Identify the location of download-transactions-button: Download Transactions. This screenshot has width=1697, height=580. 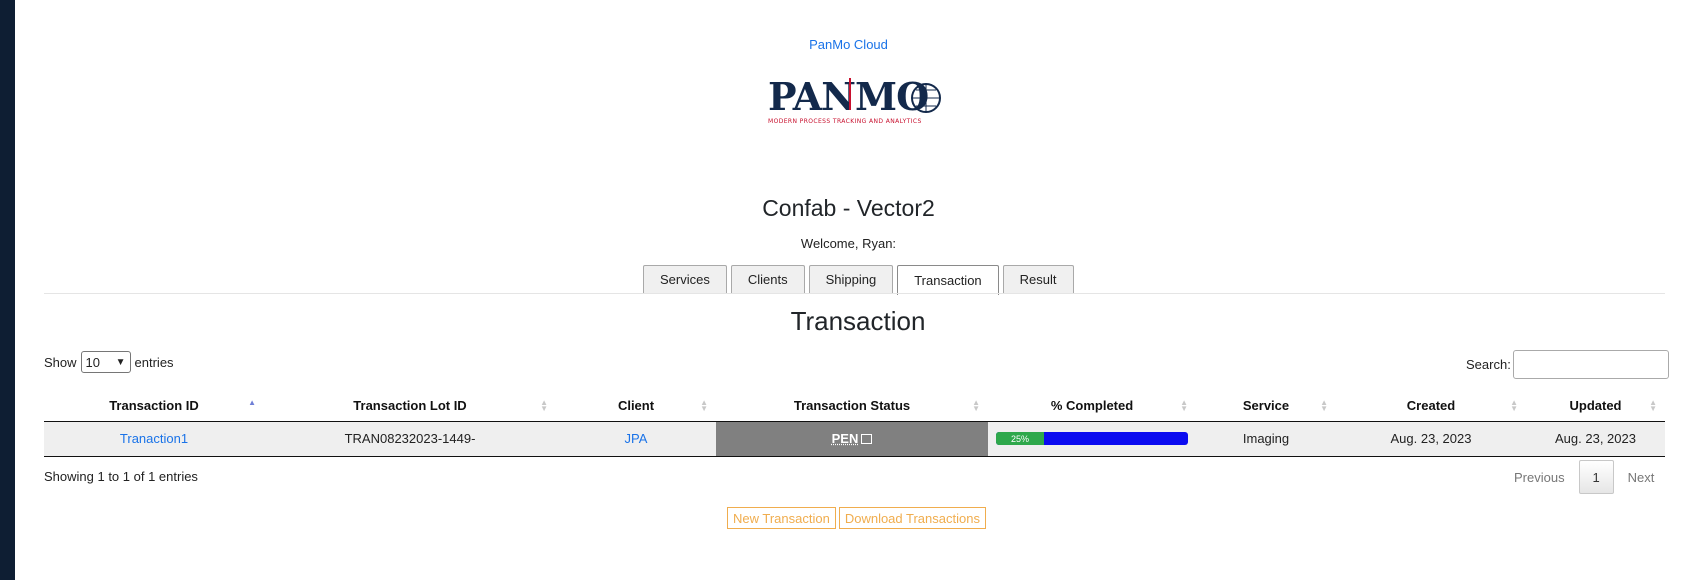
(912, 518).